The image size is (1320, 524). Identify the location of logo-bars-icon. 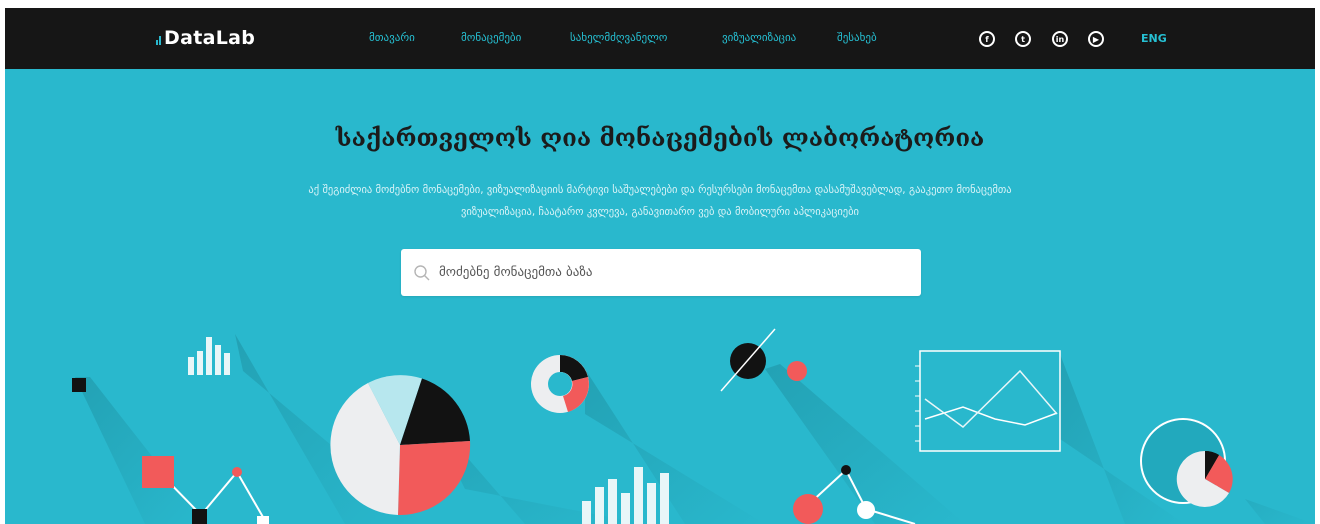
(158, 38).